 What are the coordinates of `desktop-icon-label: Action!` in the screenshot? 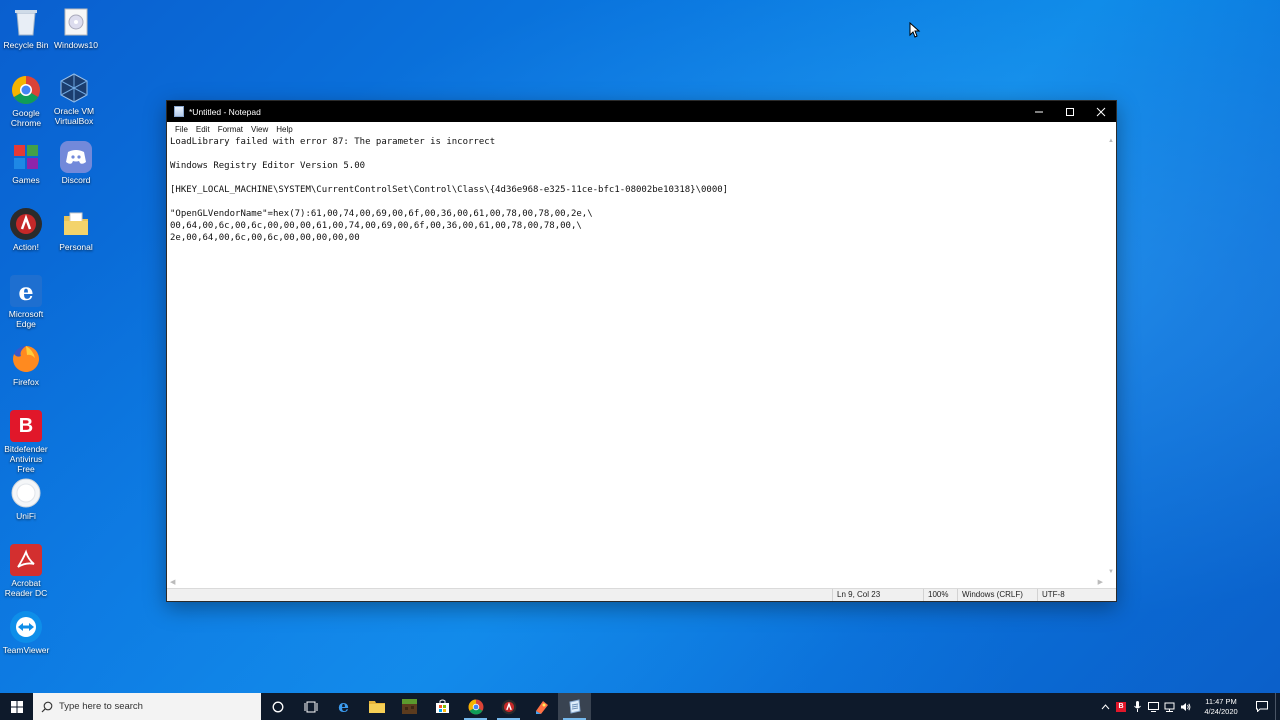 It's located at (26, 247).